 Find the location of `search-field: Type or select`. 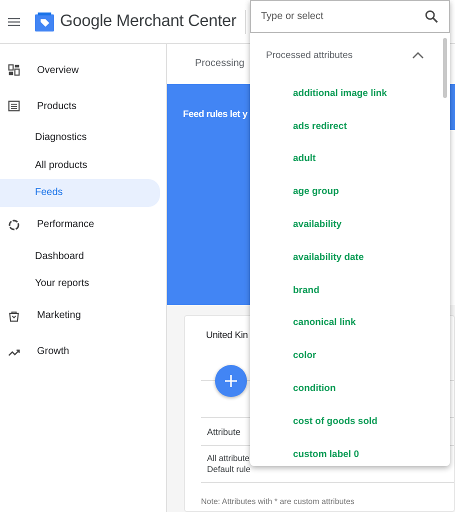

search-field: Type or select is located at coordinates (350, 16).